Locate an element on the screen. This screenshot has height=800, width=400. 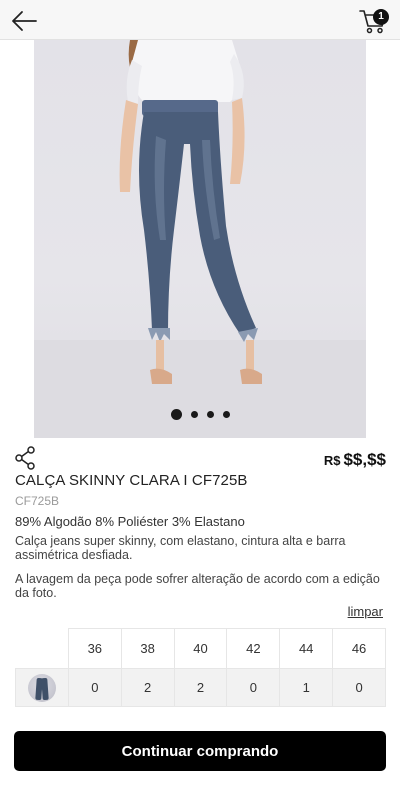
back-button is located at coordinates (24, 21).